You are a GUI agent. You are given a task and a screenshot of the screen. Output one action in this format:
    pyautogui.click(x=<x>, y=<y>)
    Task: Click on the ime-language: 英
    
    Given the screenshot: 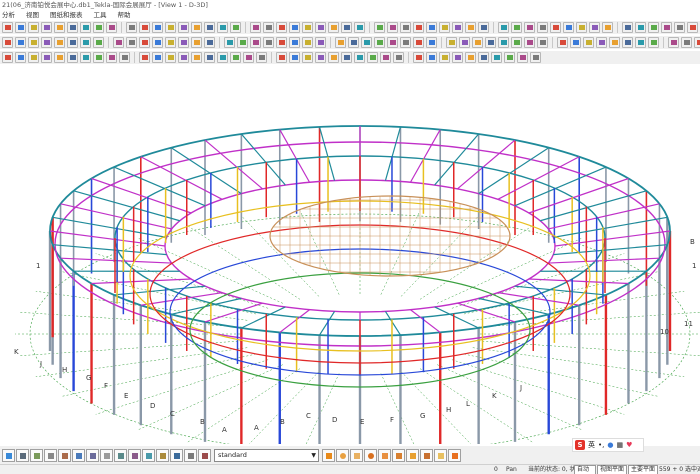 What is the action you would take?
    pyautogui.click(x=591, y=445)
    